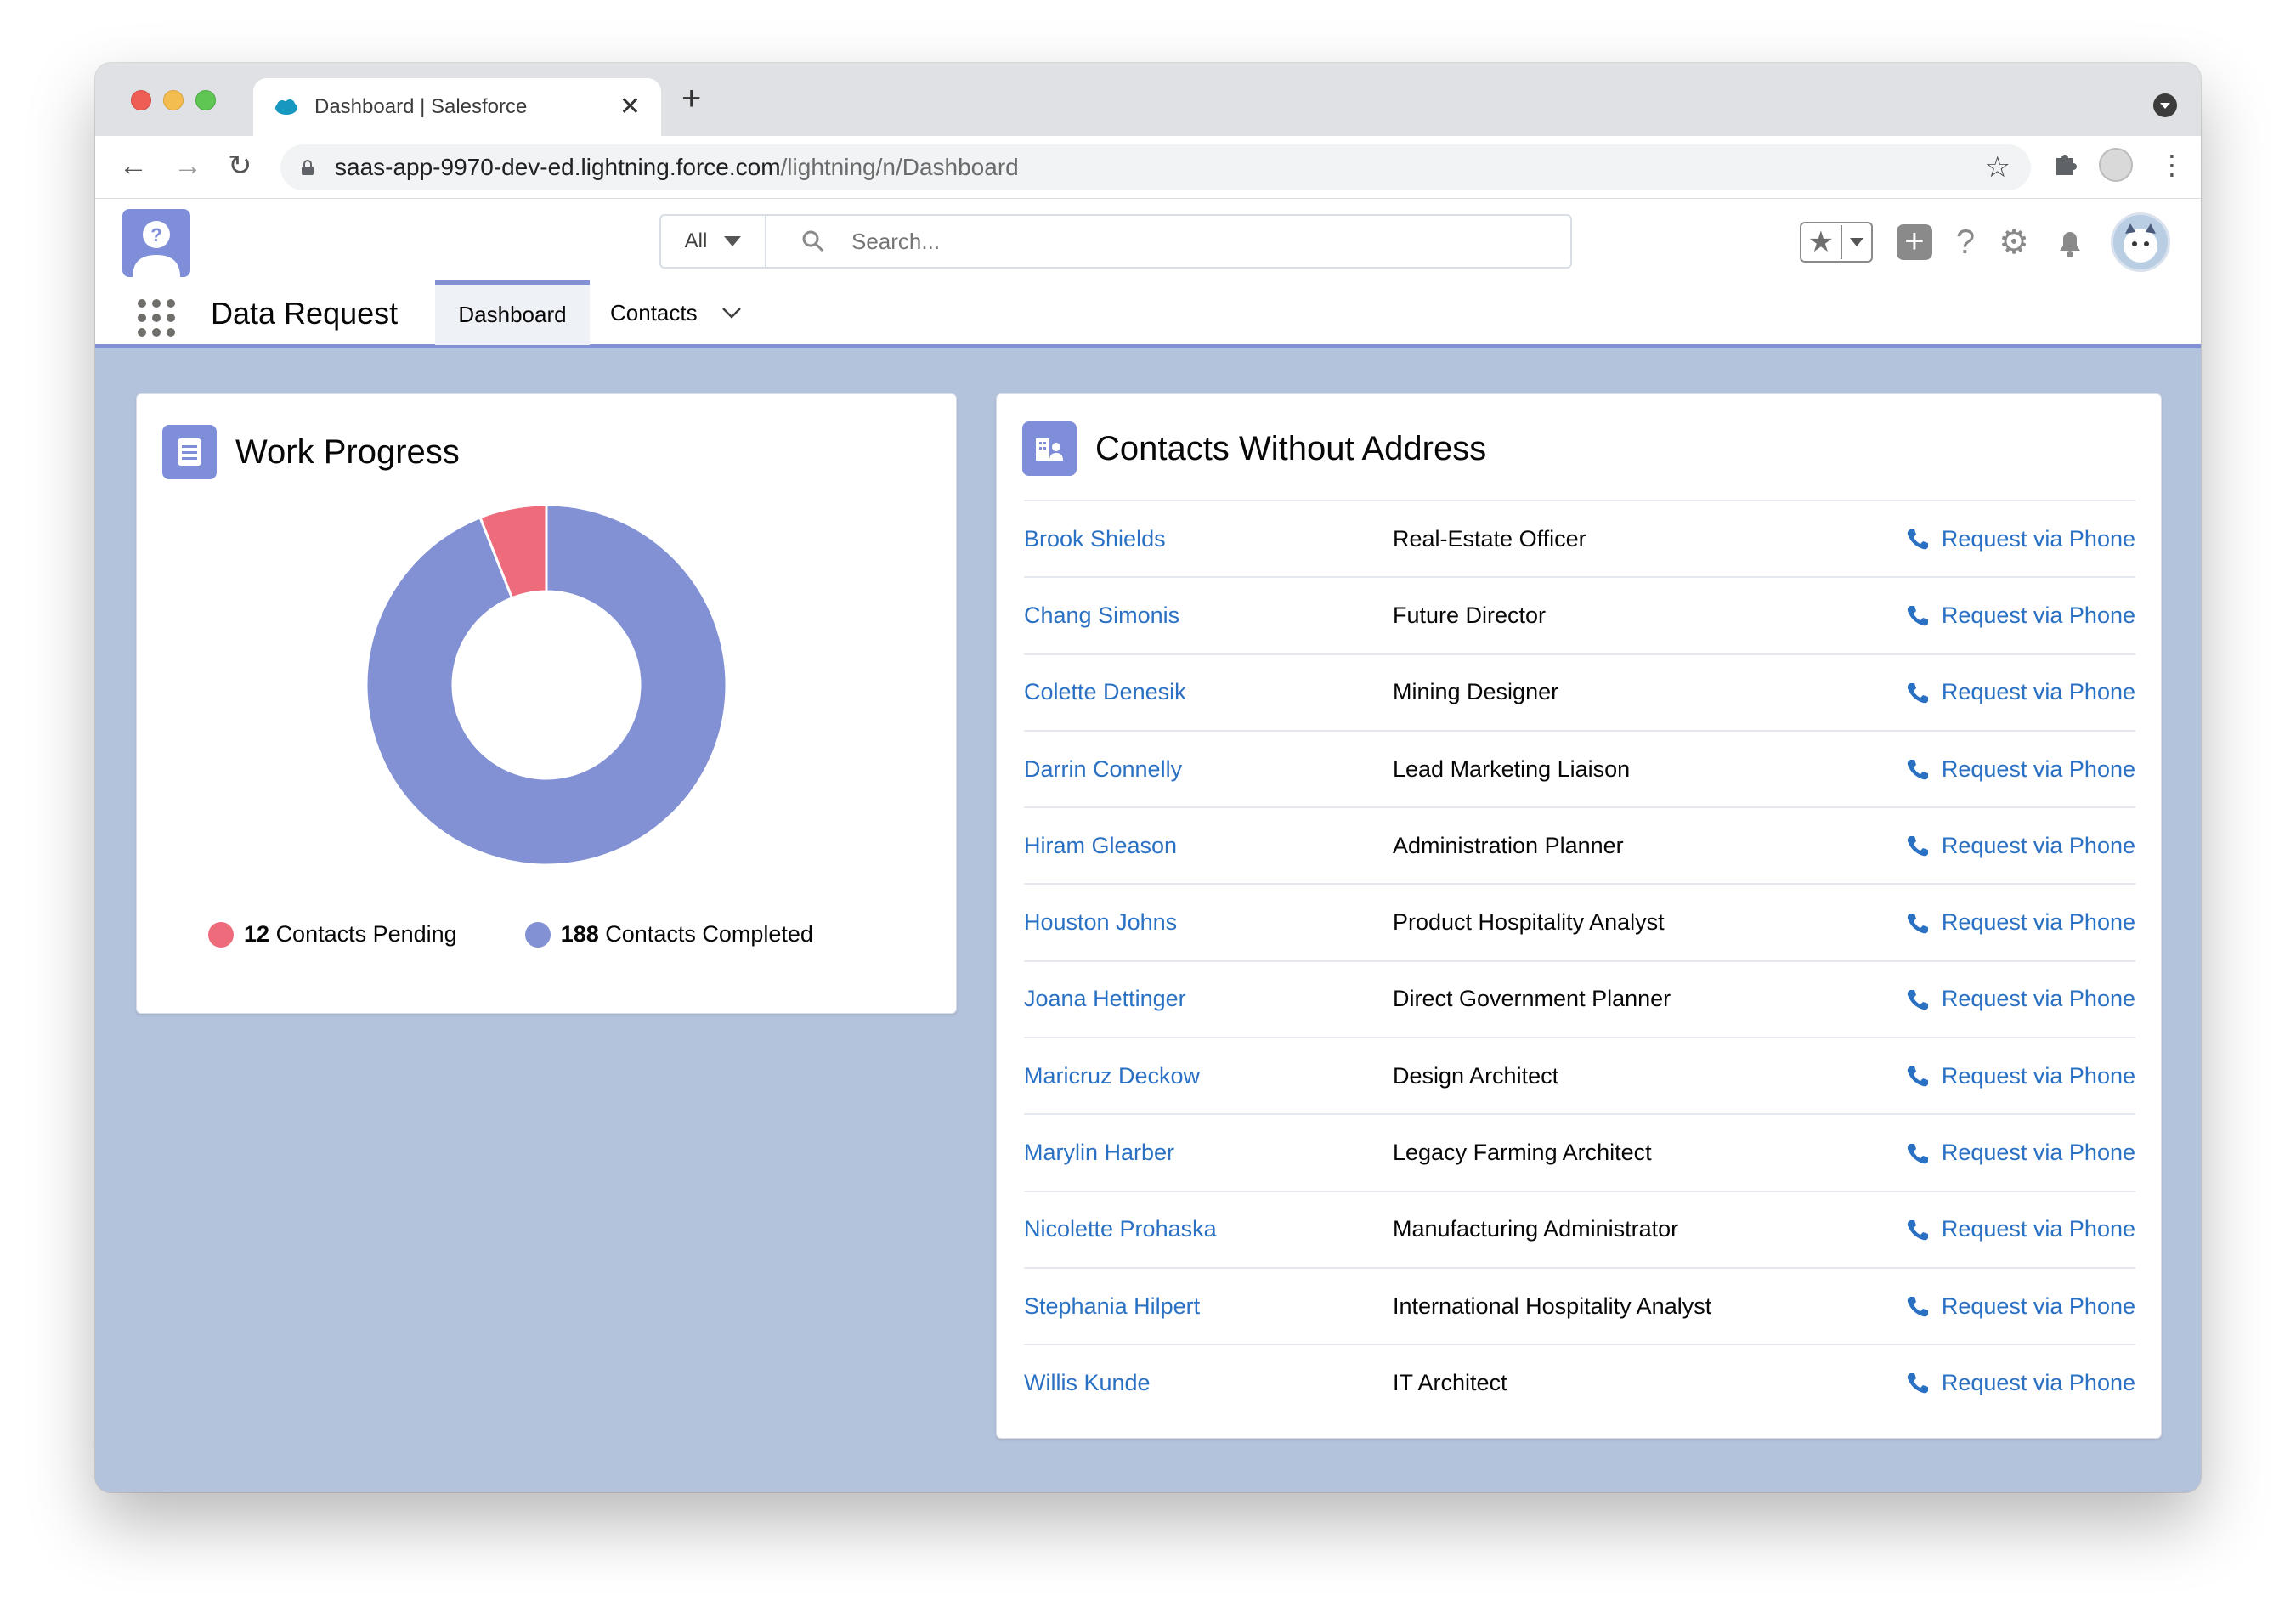 This screenshot has height=1618, width=2296. What do you see at coordinates (1489, 538) in the screenshot?
I see `contact-title: Real-Estate Officer` at bounding box center [1489, 538].